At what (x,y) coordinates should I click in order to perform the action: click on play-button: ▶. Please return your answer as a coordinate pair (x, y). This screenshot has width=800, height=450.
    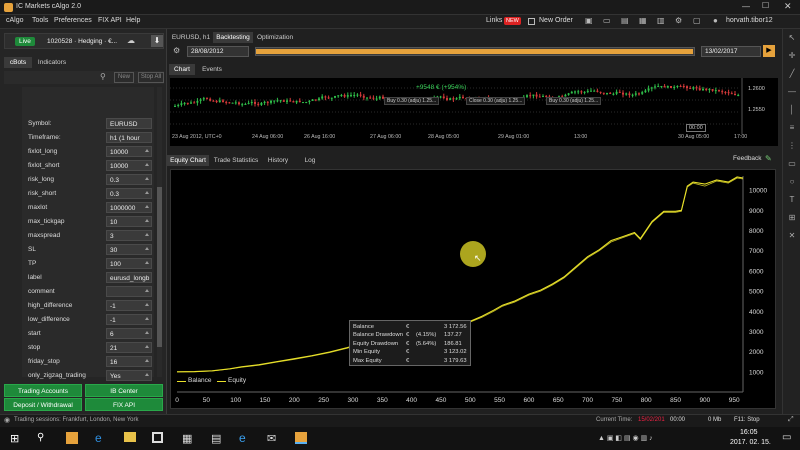
    Looking at the image, I should click on (769, 51).